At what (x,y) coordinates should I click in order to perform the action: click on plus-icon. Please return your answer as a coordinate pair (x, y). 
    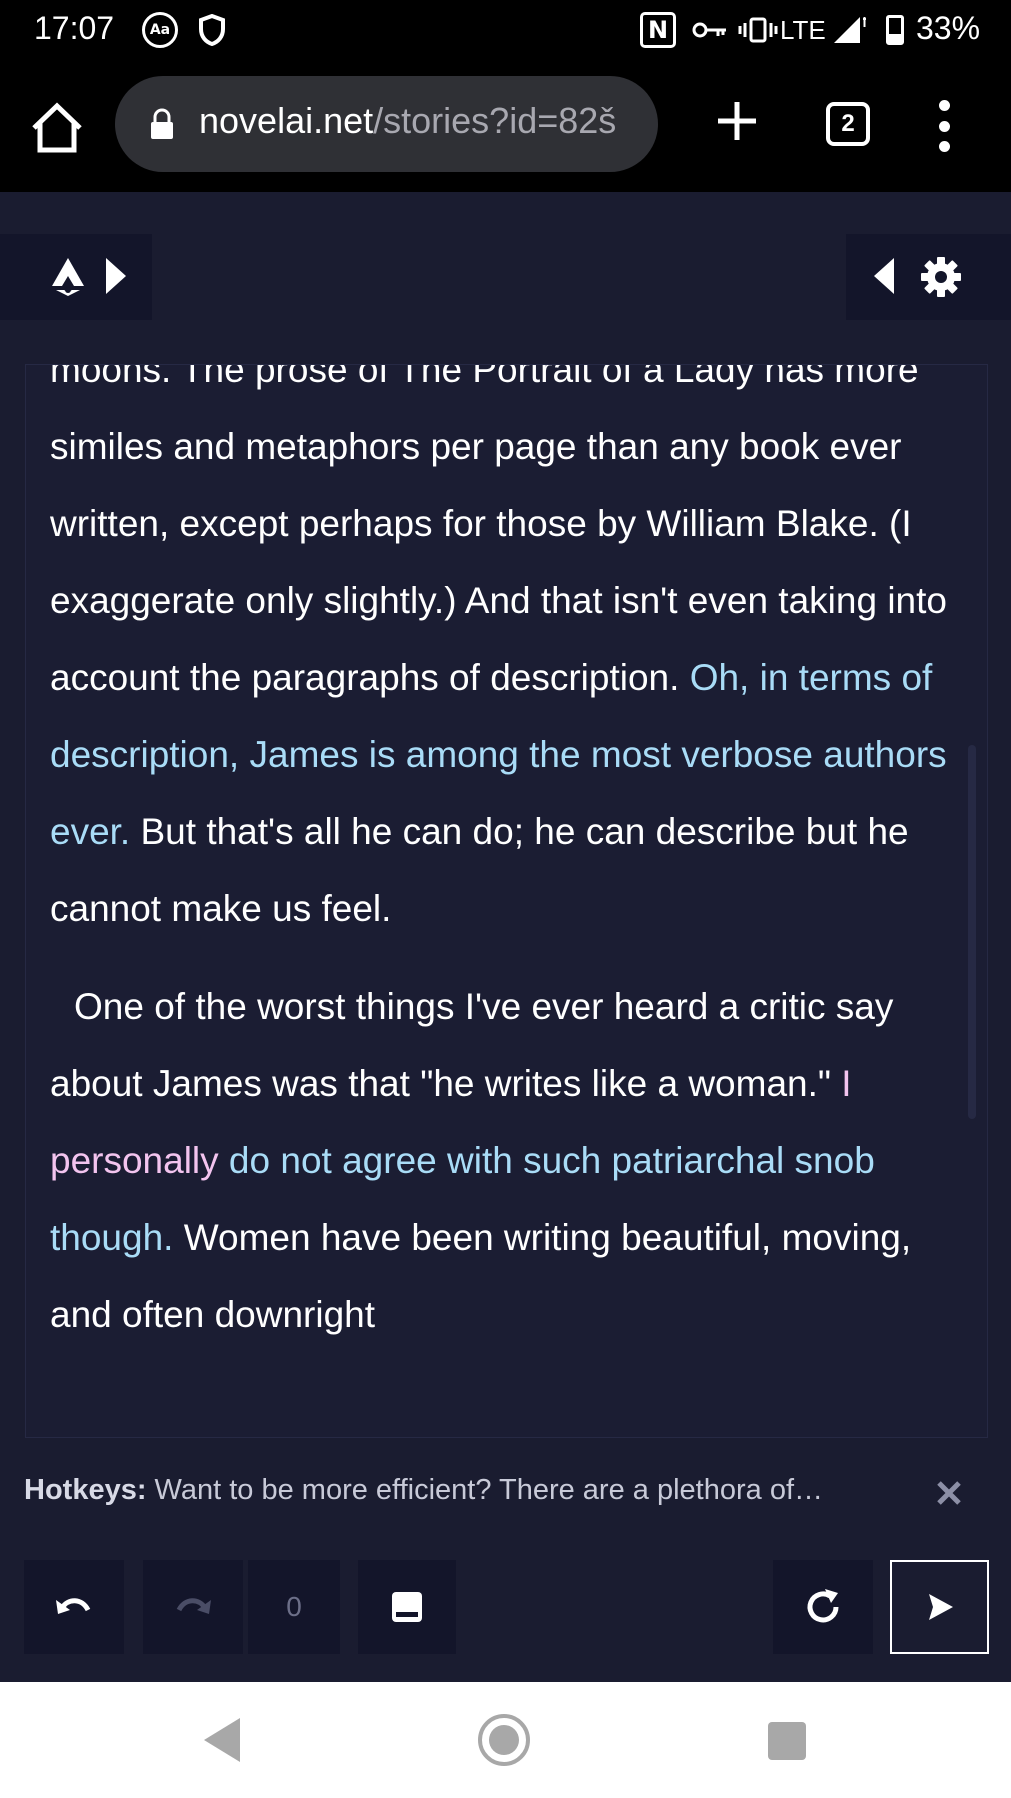
    Looking at the image, I should click on (737, 121).